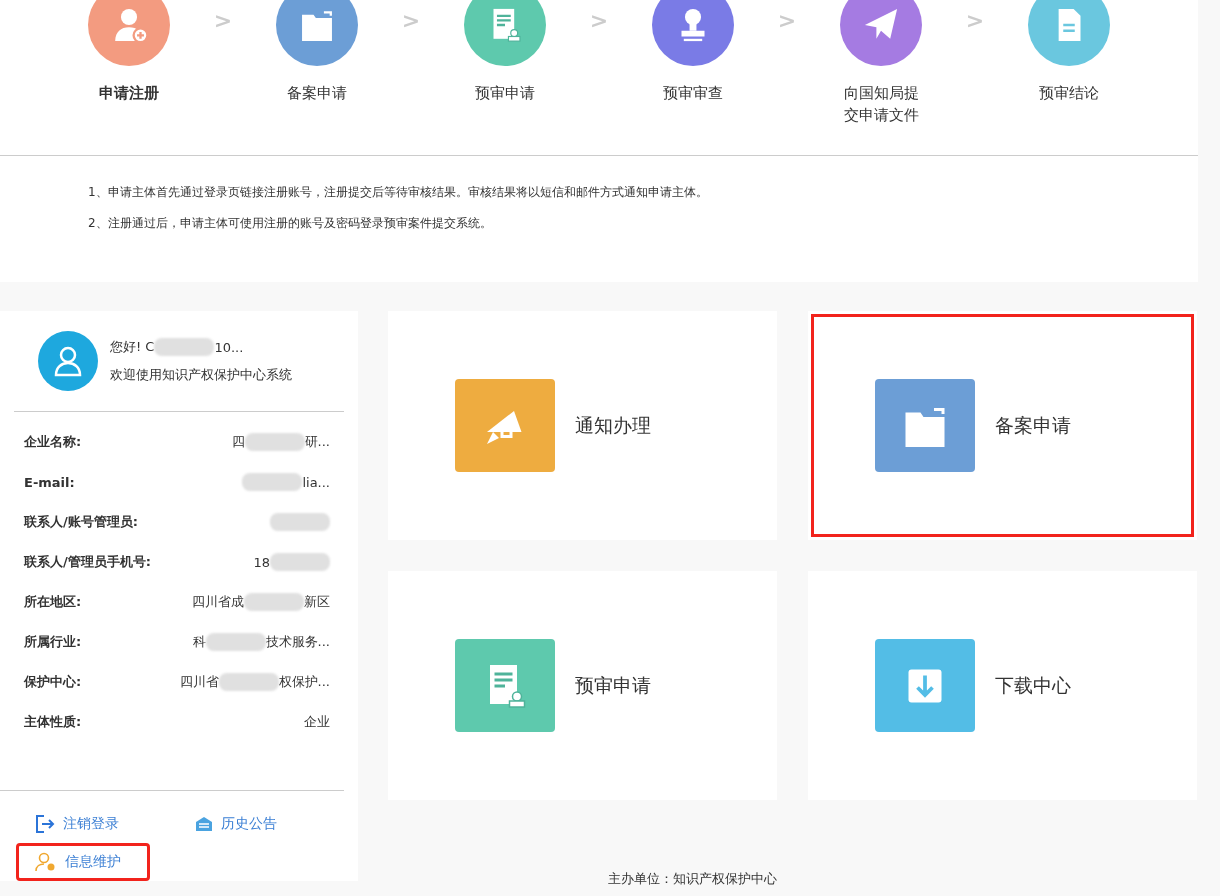 The width and height of the screenshot is (1220, 896). Describe the element at coordinates (68, 361) in the screenshot. I see `avatar-icon` at that location.